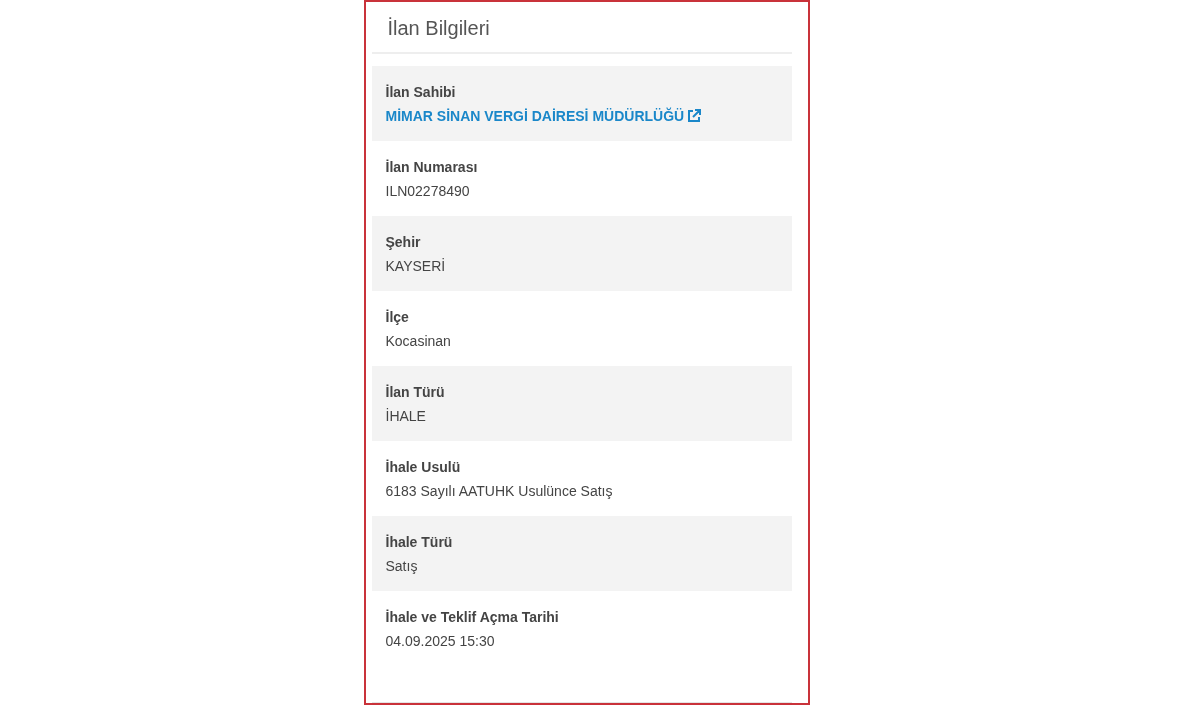 This screenshot has height=705, width=1200. Describe the element at coordinates (472, 616) in the screenshot. I see `field-label: İhale ve Teklif Açma Tarihi` at that location.